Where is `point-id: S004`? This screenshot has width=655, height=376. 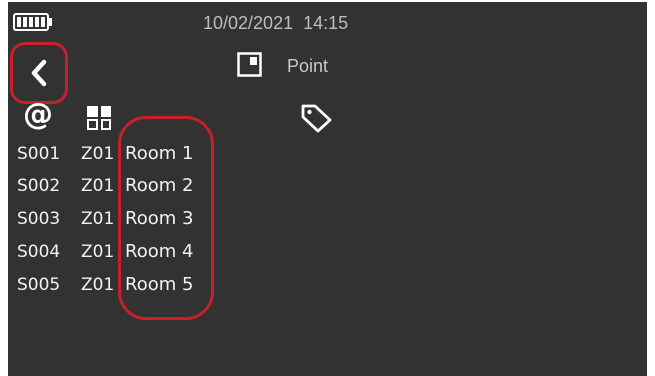
point-id: S004 is located at coordinates (39, 252).